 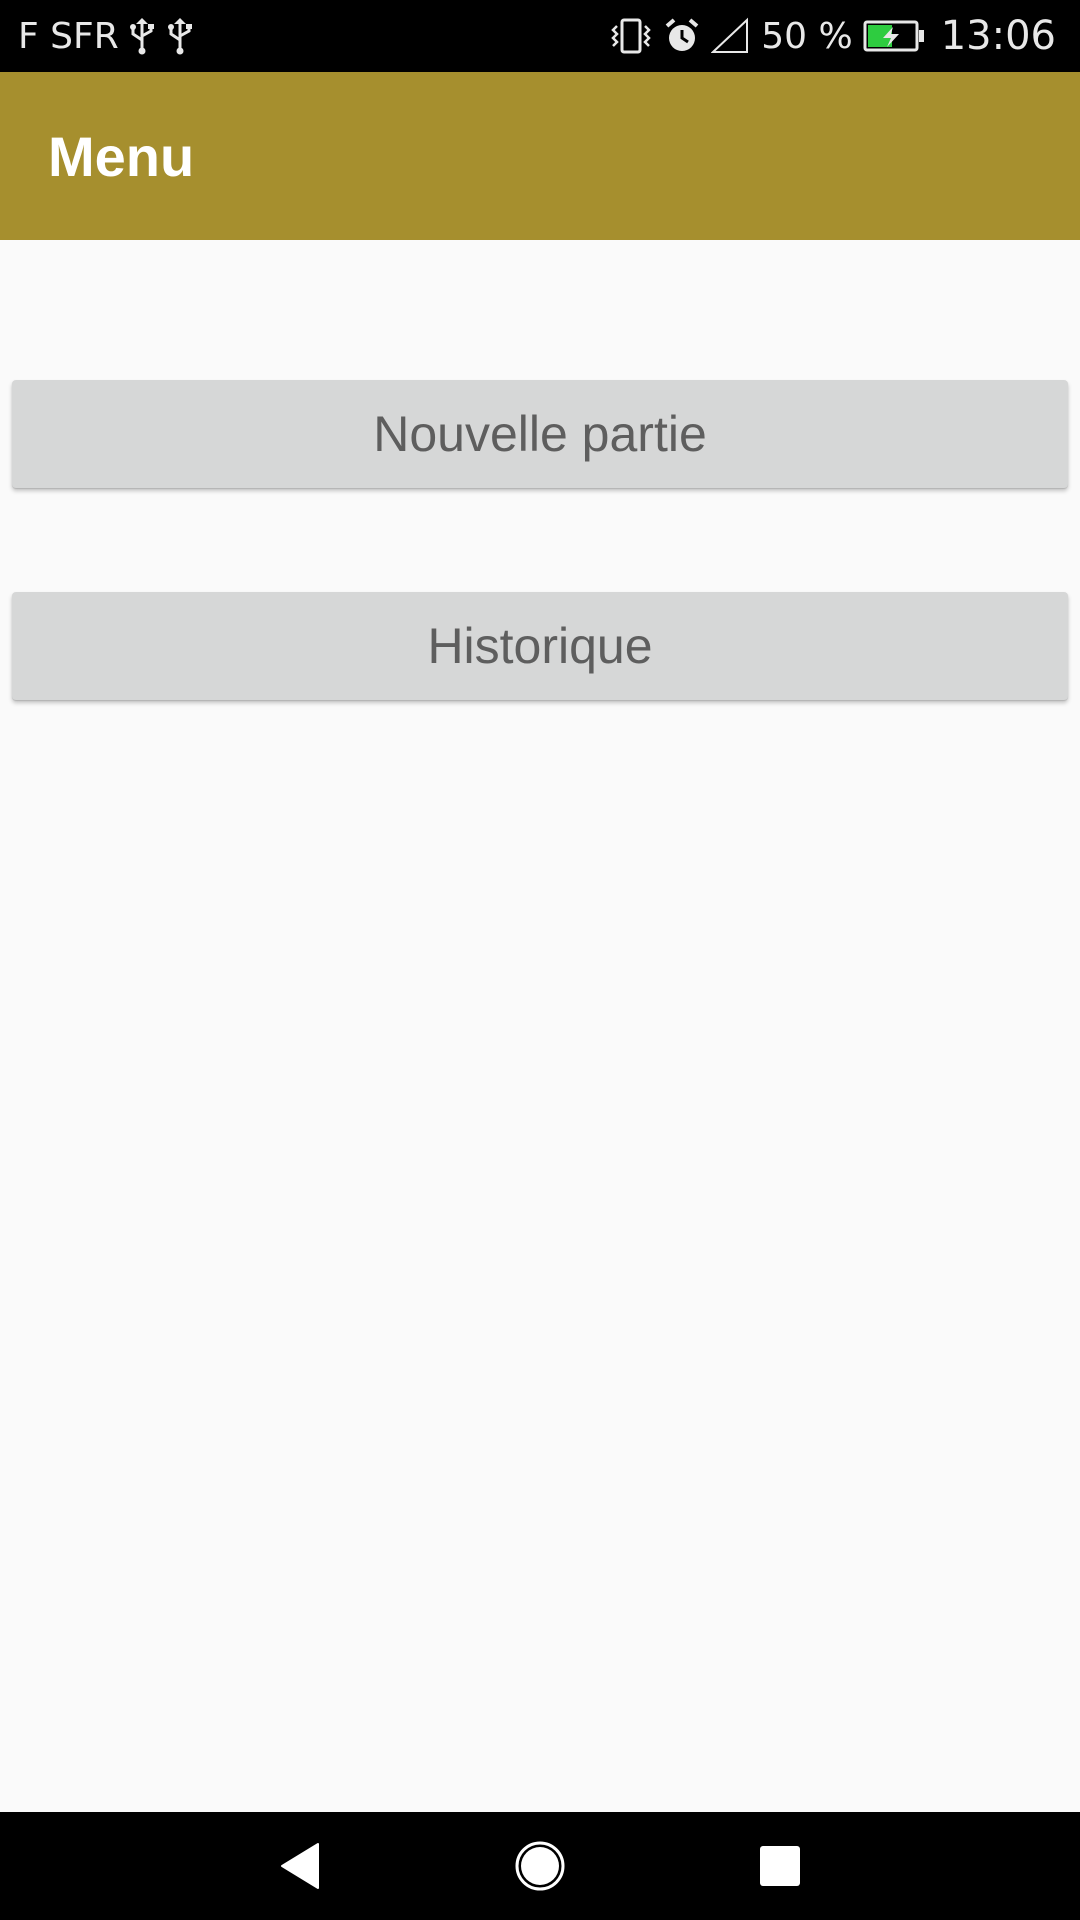 I want to click on navigation-bar, so click(x=540, y=1866).